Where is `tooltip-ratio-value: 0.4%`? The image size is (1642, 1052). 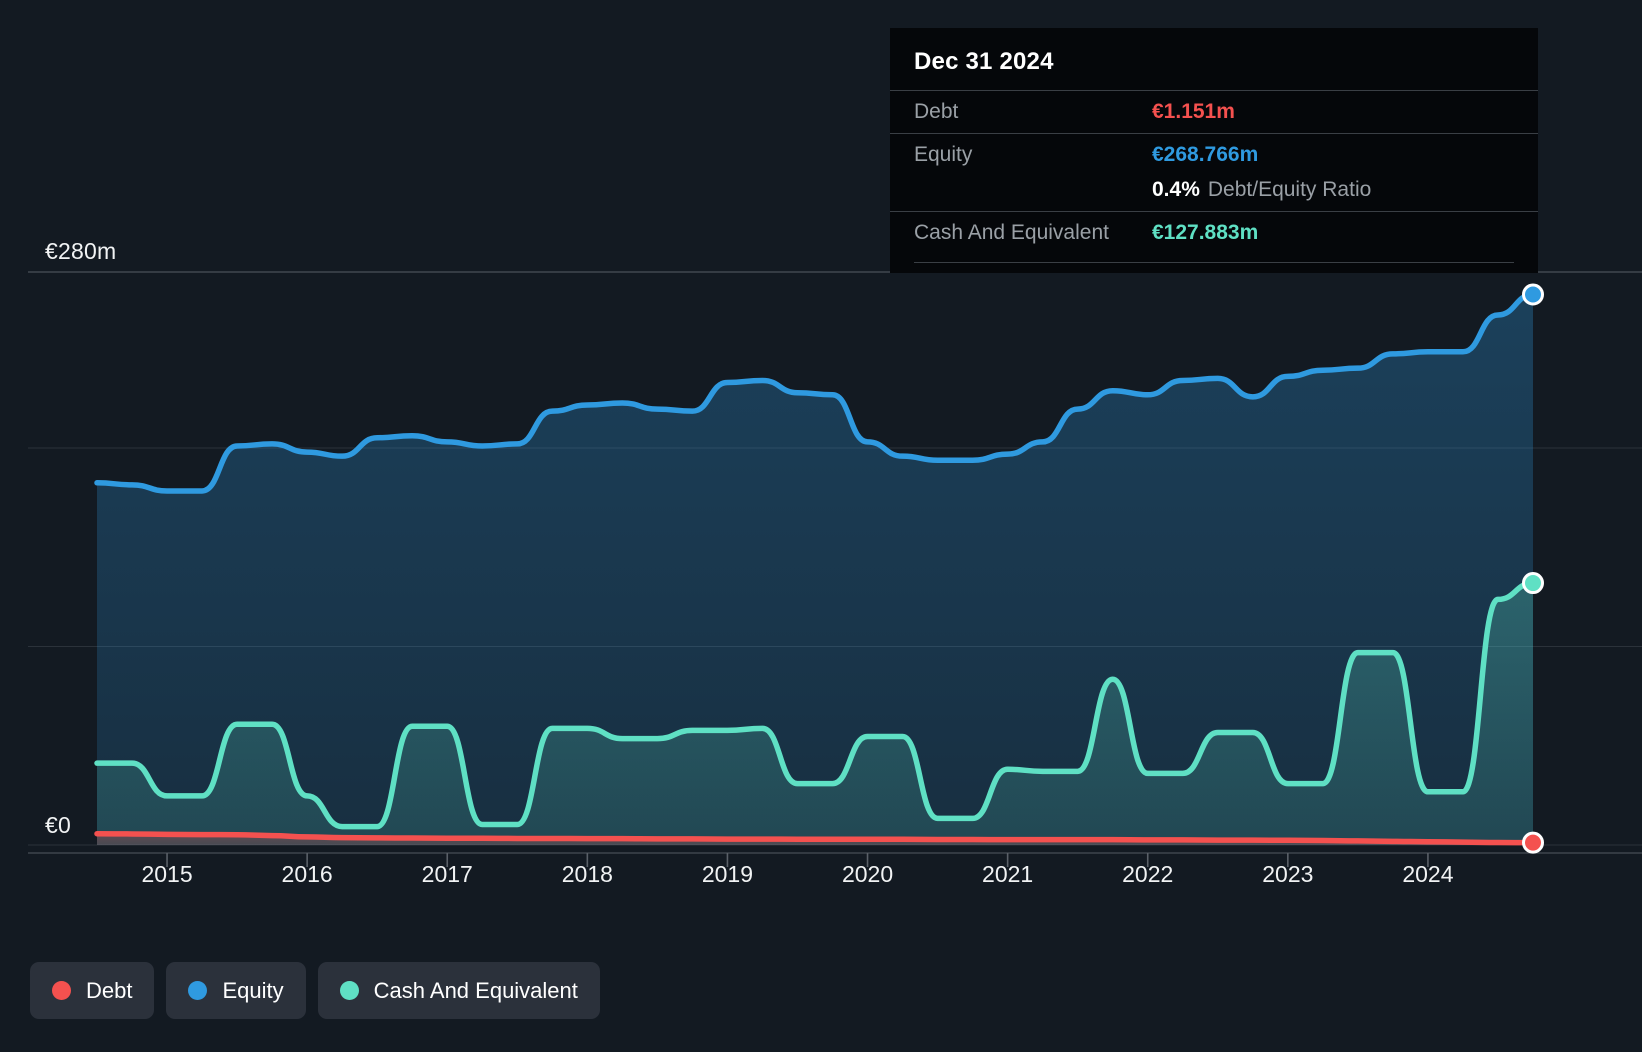 tooltip-ratio-value: 0.4% is located at coordinates (1176, 189).